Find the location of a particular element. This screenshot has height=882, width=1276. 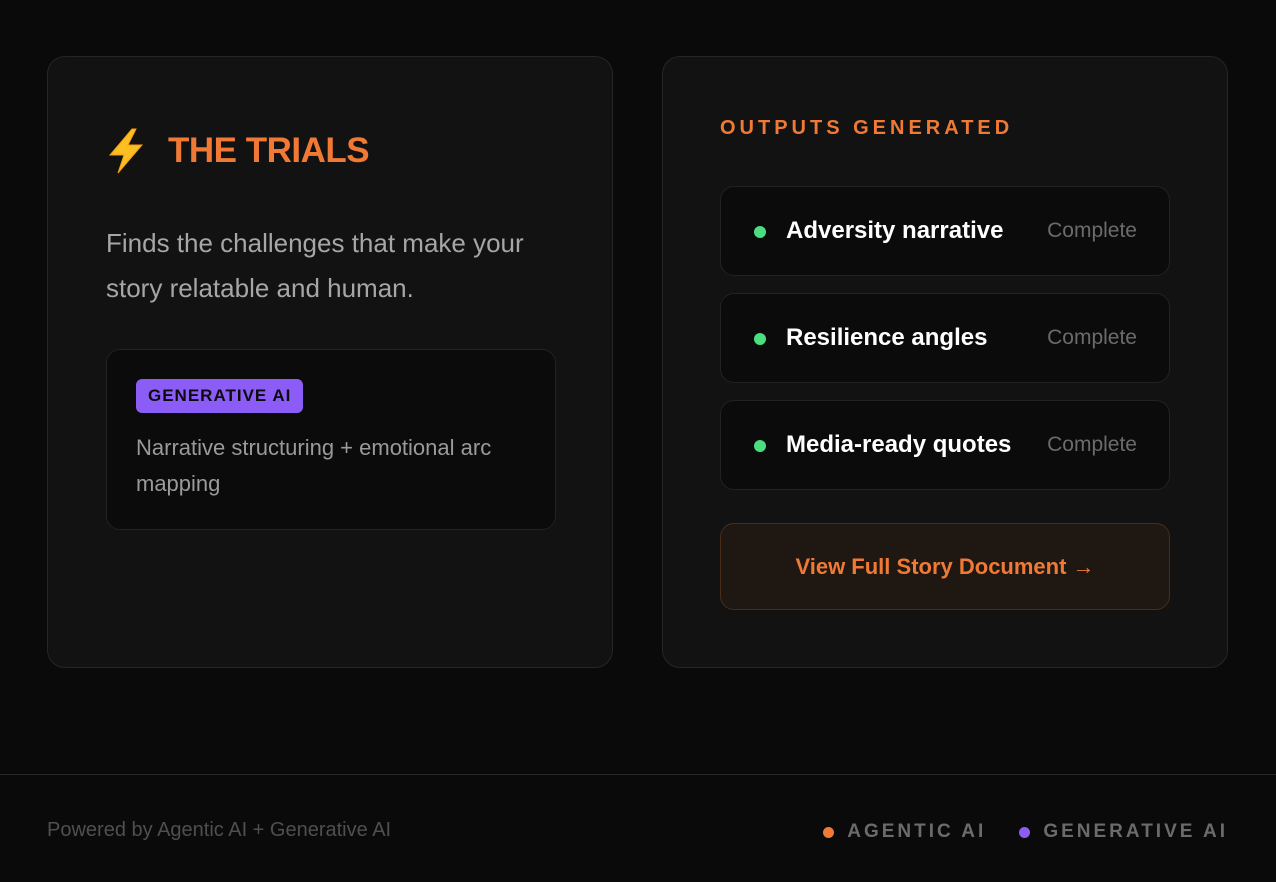

outputs-title: OUTPUTS GENERATED is located at coordinates (867, 128).